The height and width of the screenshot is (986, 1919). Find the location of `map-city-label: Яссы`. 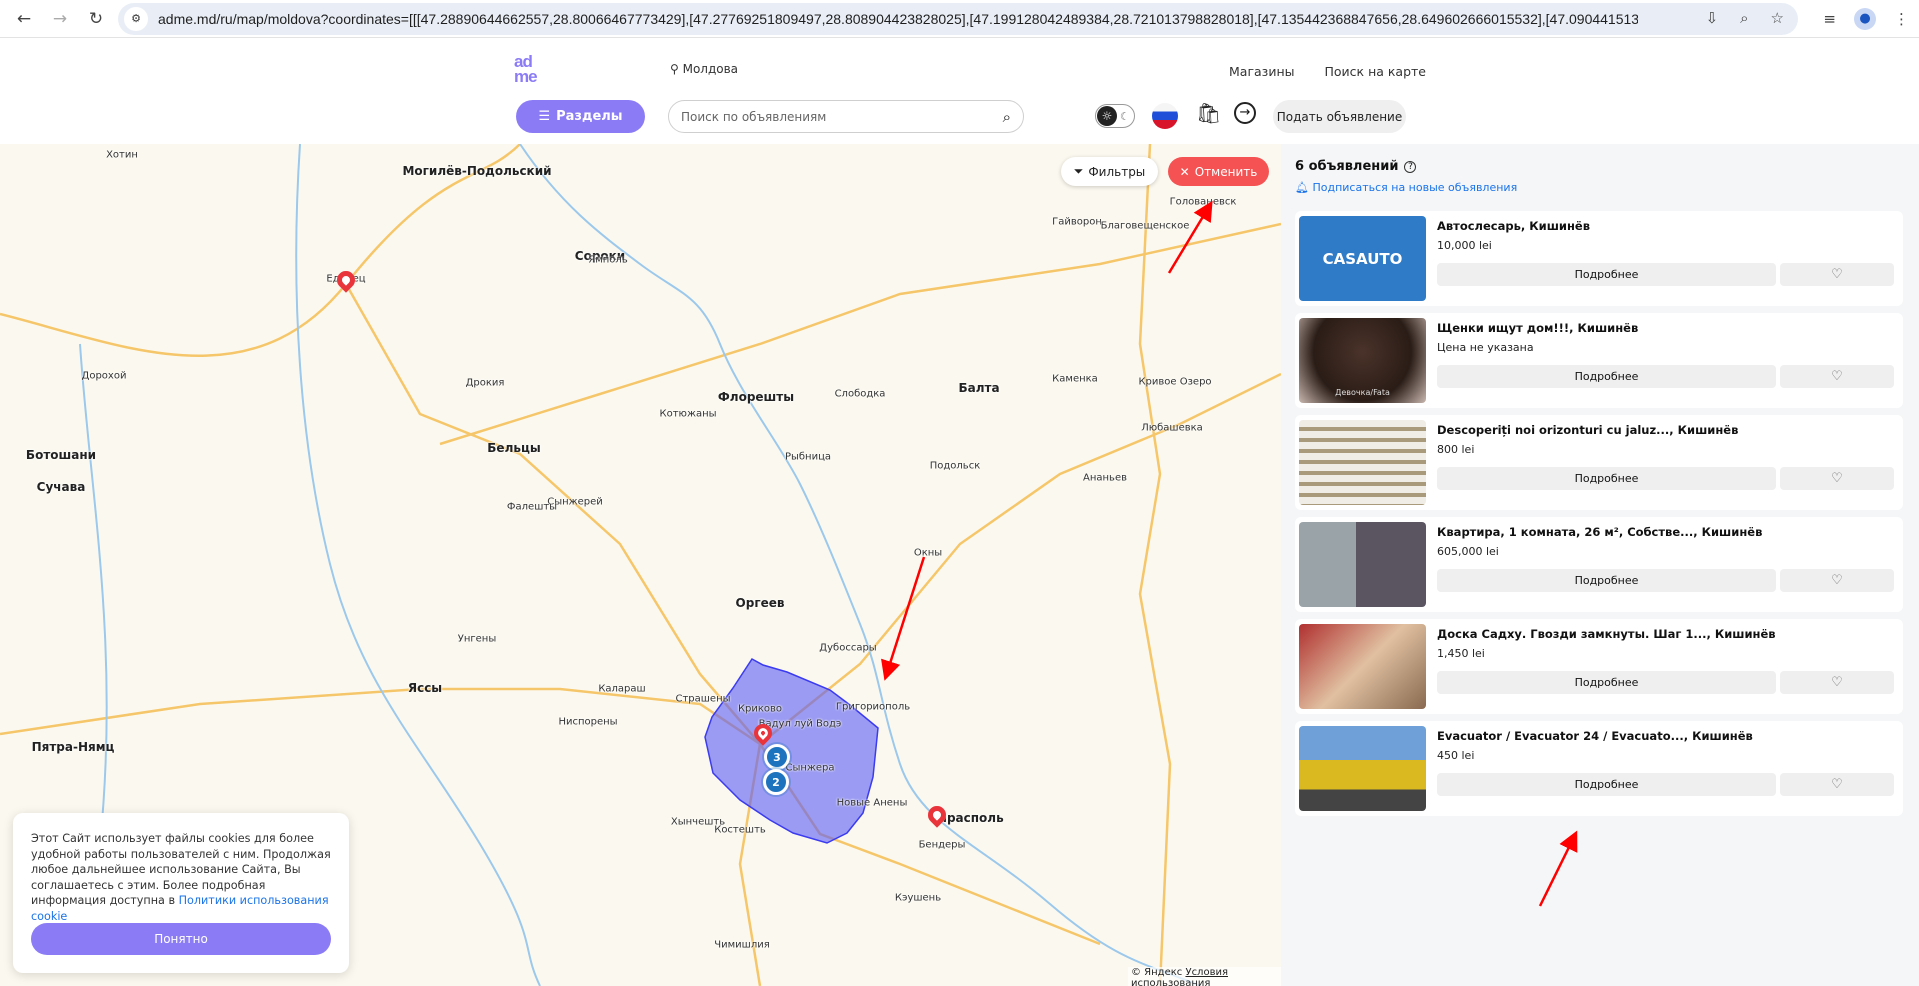

map-city-label: Яссы is located at coordinates (425, 688).